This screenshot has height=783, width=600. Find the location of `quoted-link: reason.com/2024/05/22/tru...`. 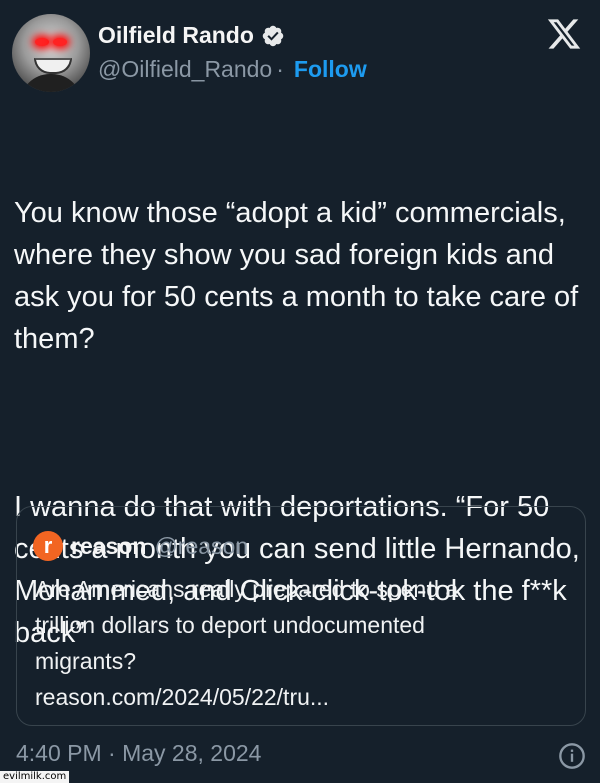

quoted-link: reason.com/2024/05/22/tru... is located at coordinates (305, 697).